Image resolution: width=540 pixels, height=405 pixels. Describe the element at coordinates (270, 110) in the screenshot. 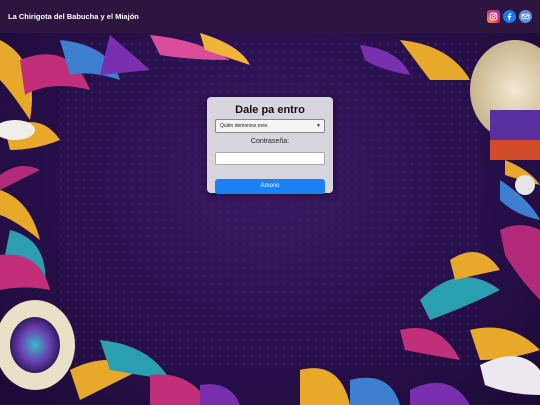

I see `login-title: Dale pa entro` at that location.